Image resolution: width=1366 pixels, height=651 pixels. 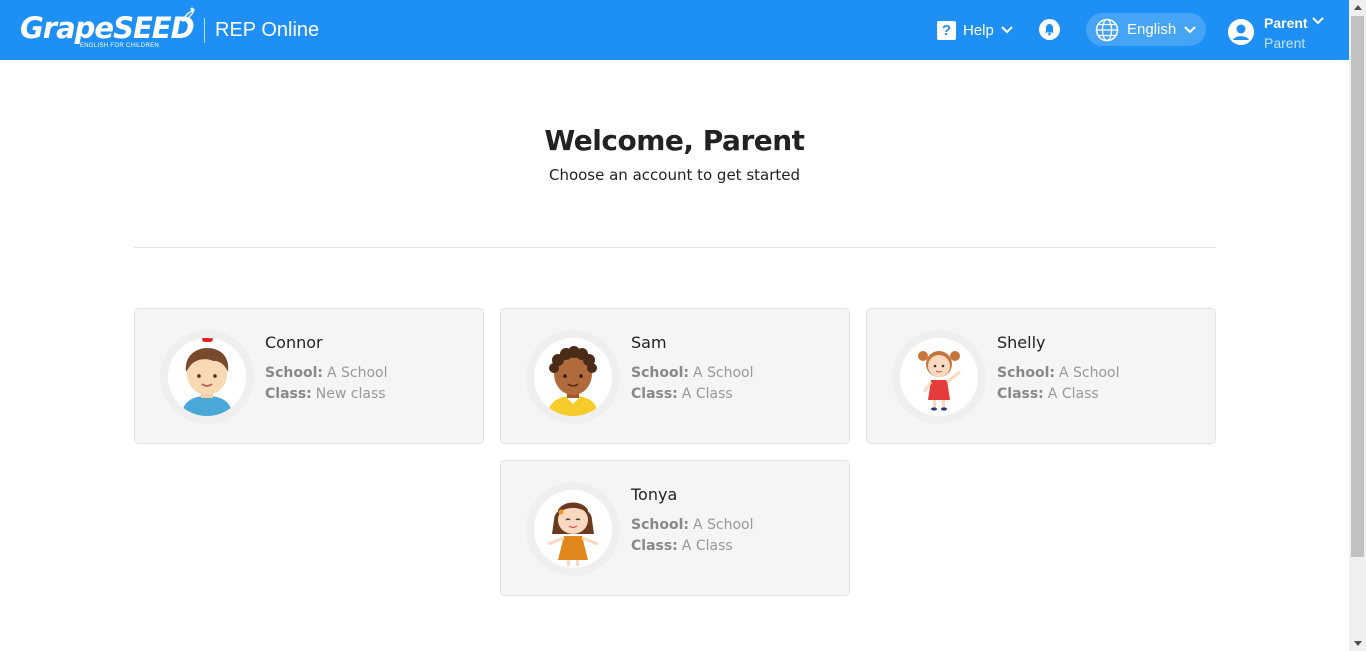 What do you see at coordinates (120, 46) in the screenshot?
I see `logo-tagline: ENGLISH FOR CHILDREN` at bounding box center [120, 46].